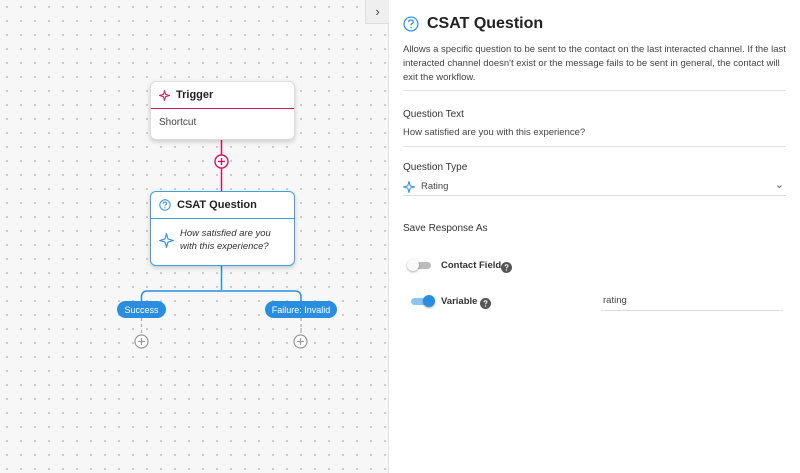 The height and width of the screenshot is (473, 800). I want to click on variable-label: Variable, so click(459, 301).